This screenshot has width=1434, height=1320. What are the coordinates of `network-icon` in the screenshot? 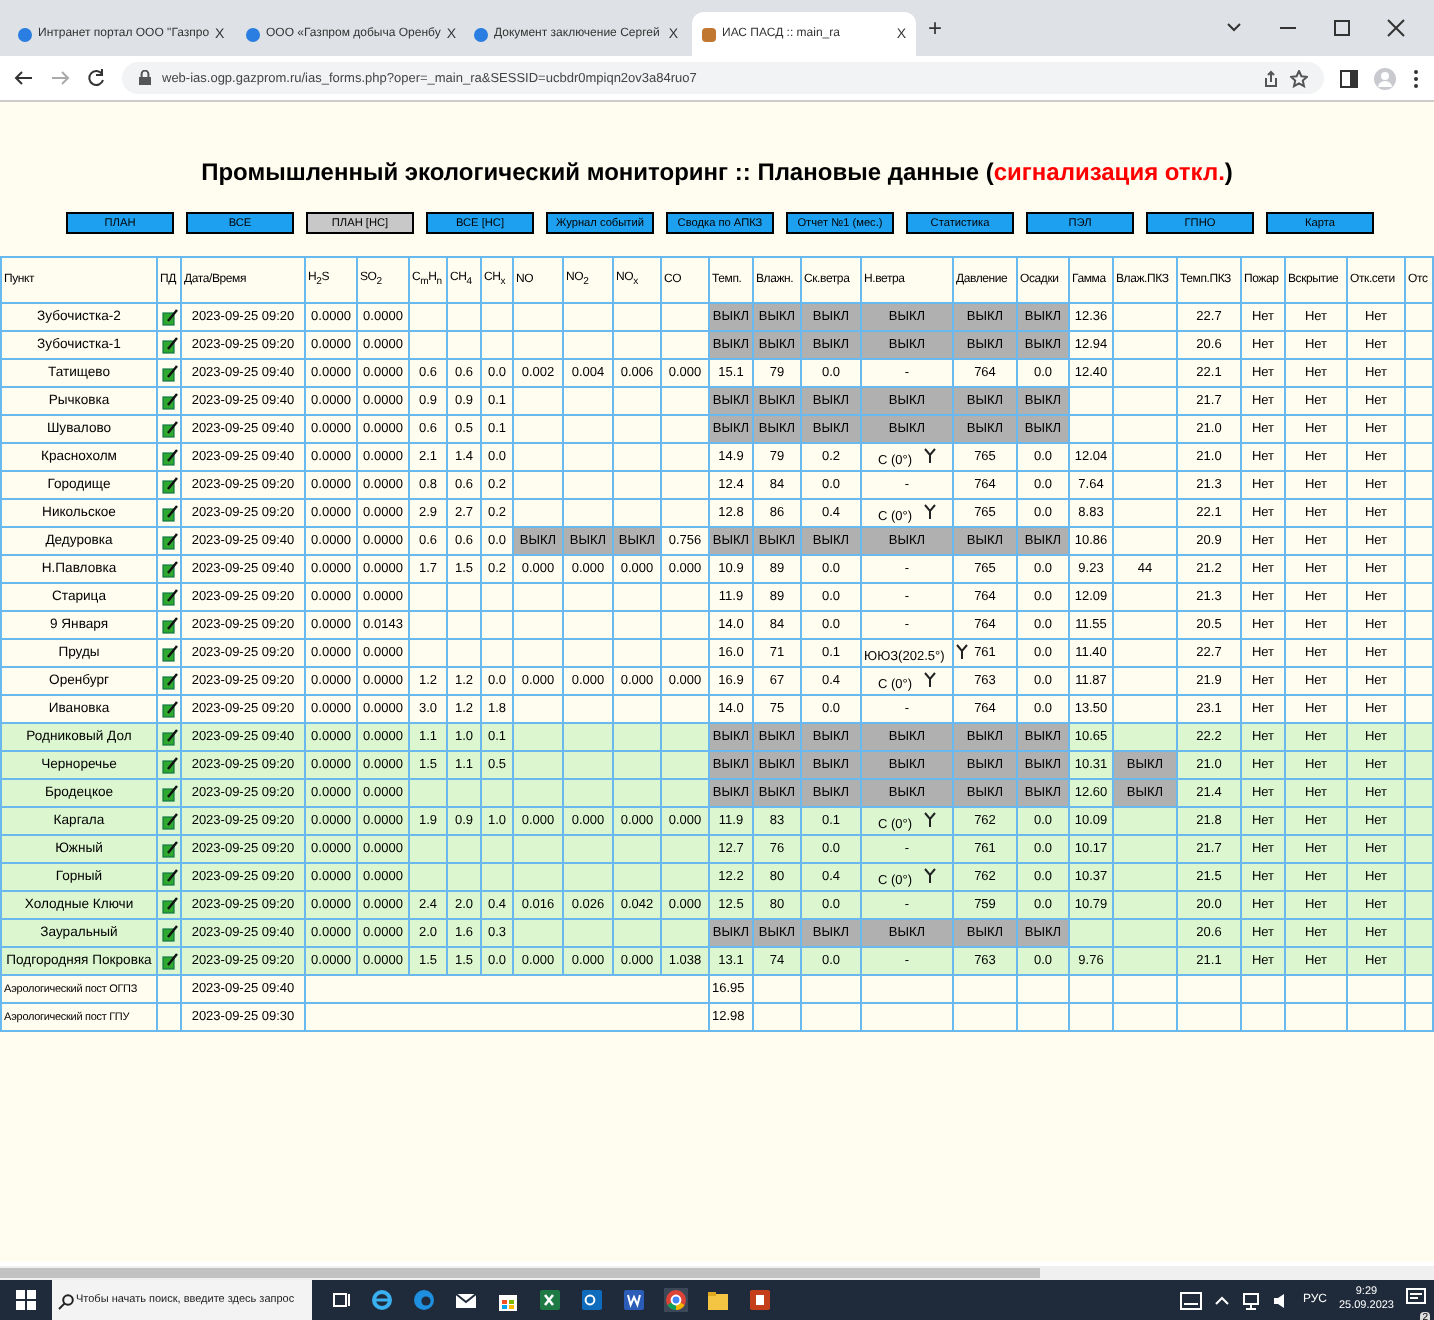 It's located at (1251, 1300).